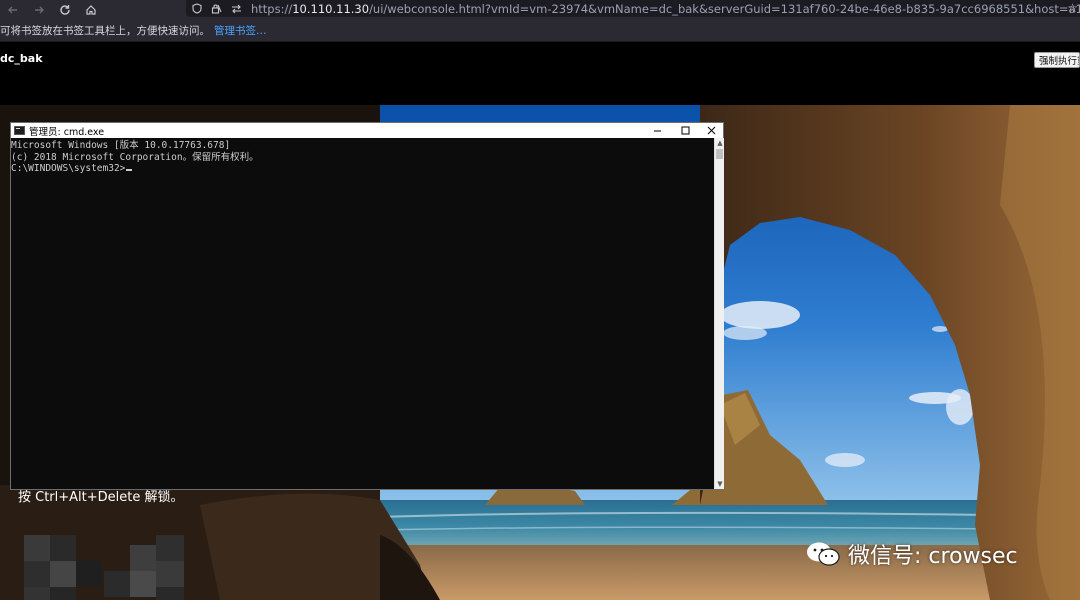  What do you see at coordinates (331, 8) in the screenshot?
I see `url-host: 10.110.11.30` at bounding box center [331, 8].